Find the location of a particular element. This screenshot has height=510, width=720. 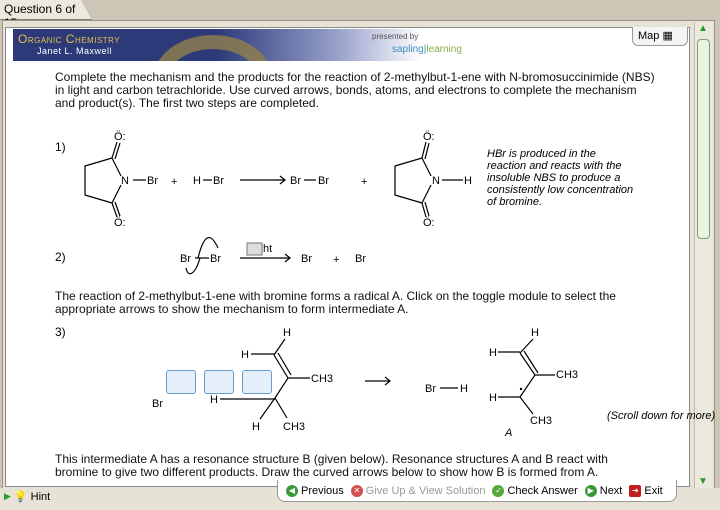

x-circle-icon: ✕ is located at coordinates (356, 490).